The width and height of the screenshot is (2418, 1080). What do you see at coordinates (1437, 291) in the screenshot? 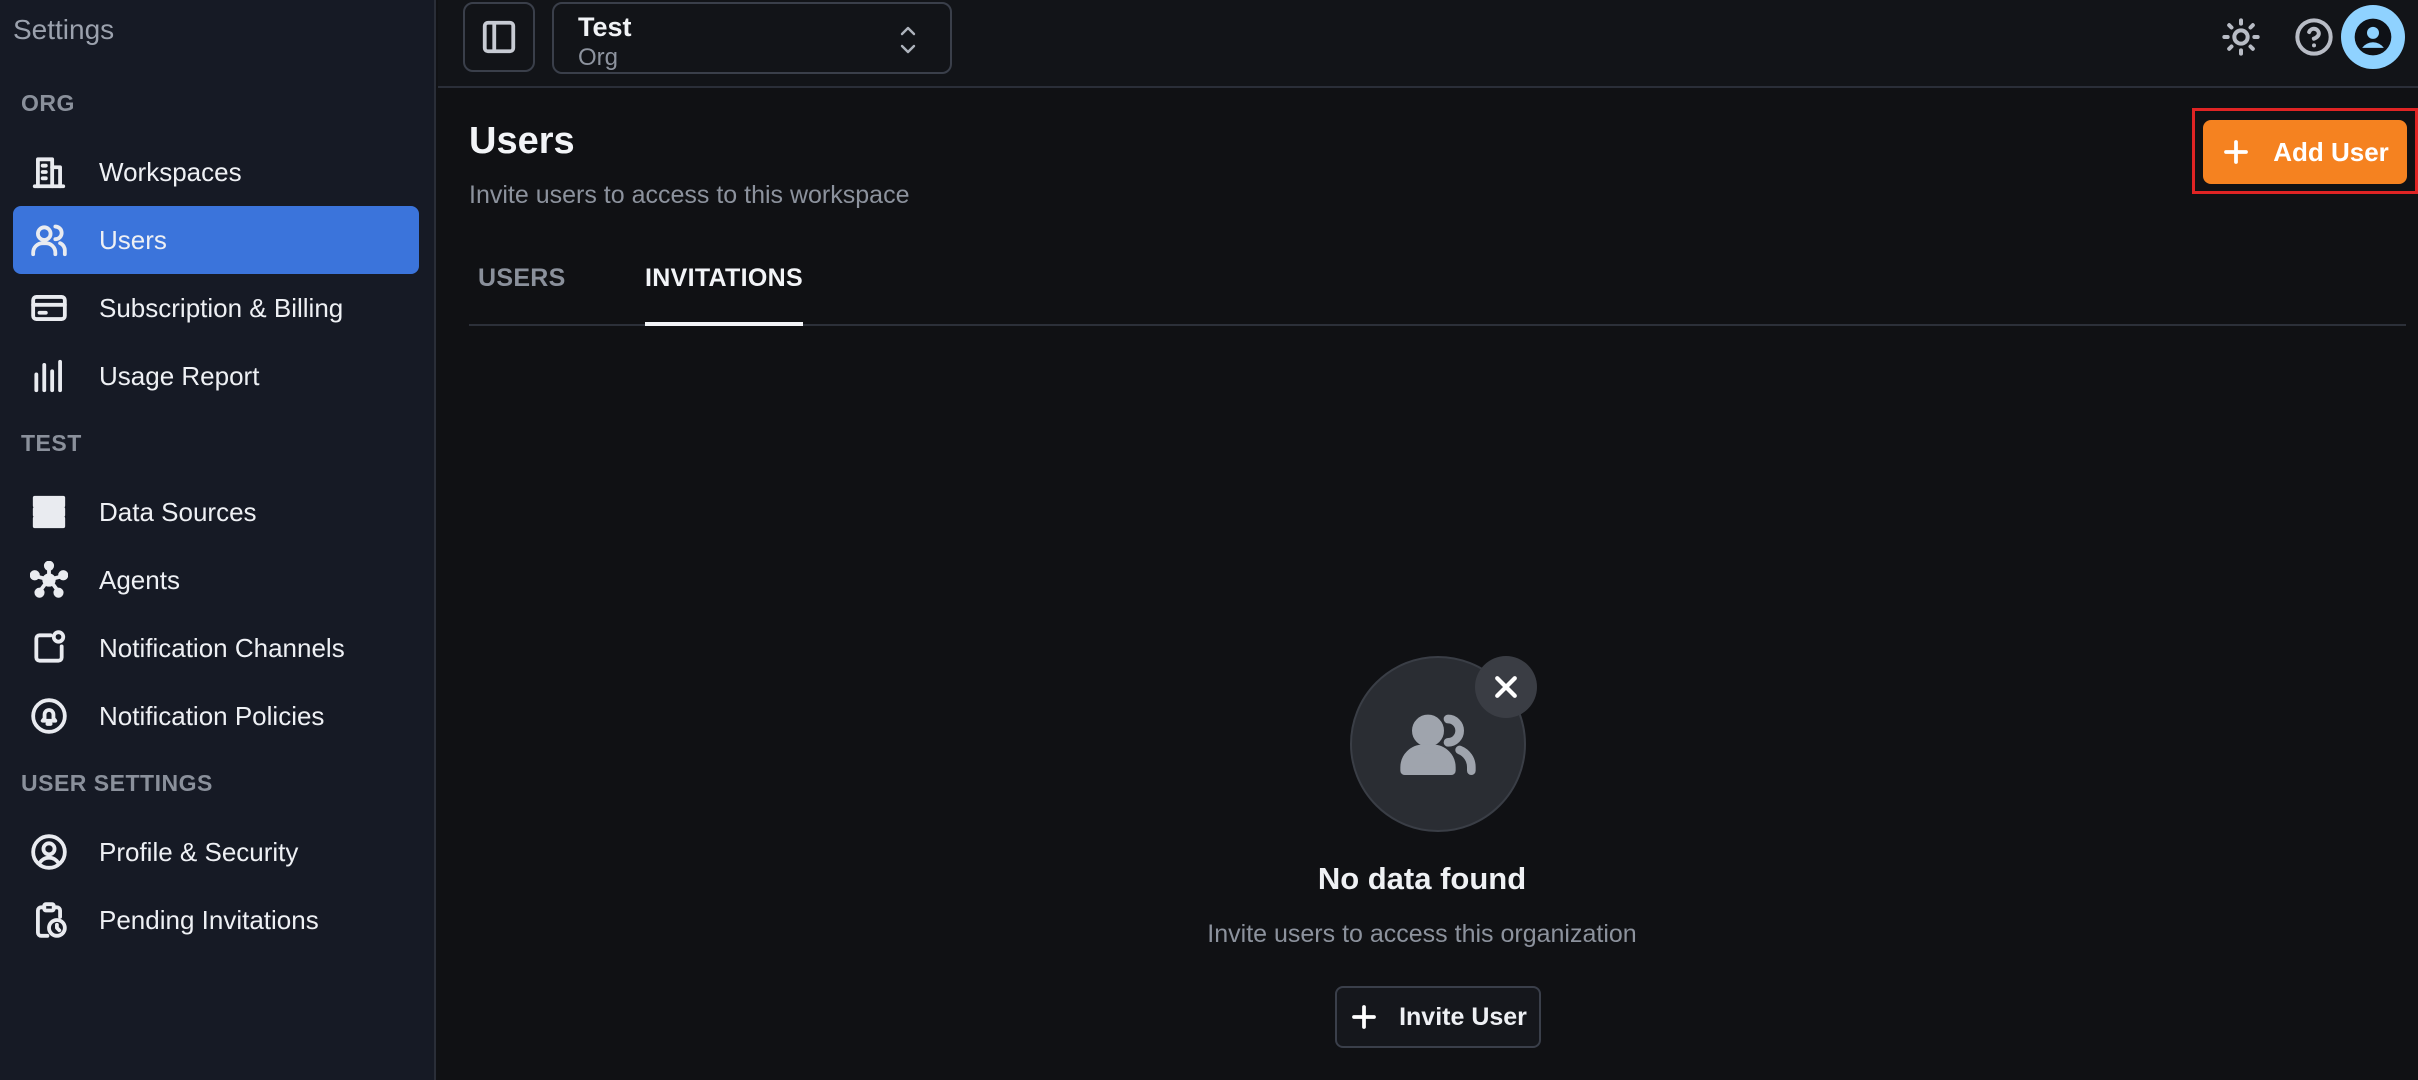
I see `tabs: USERS INVITATIONS` at bounding box center [1437, 291].